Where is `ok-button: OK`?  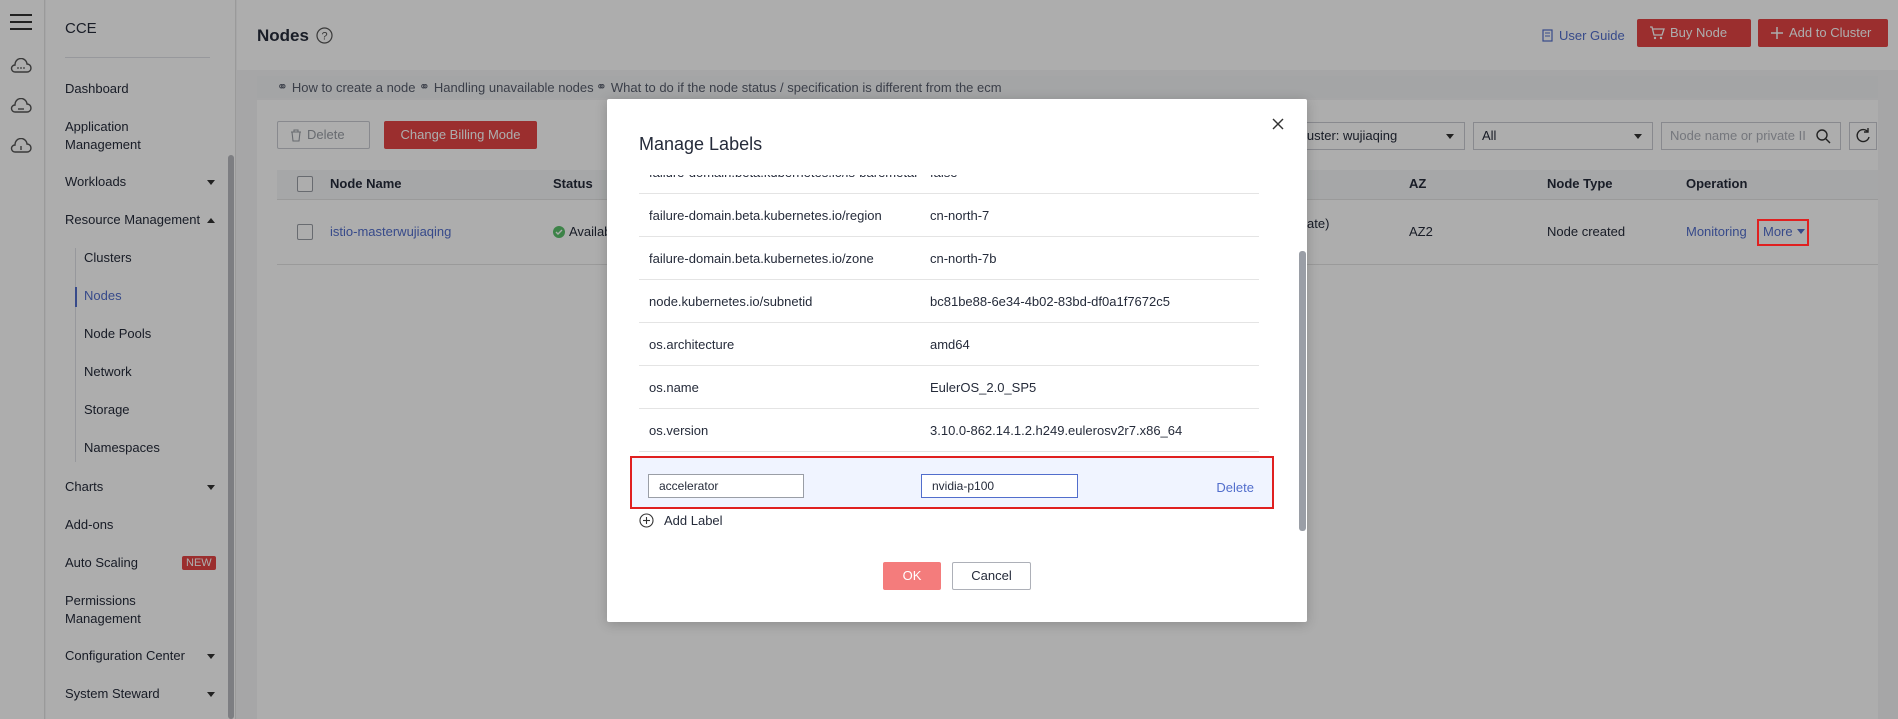
ok-button: OK is located at coordinates (912, 576).